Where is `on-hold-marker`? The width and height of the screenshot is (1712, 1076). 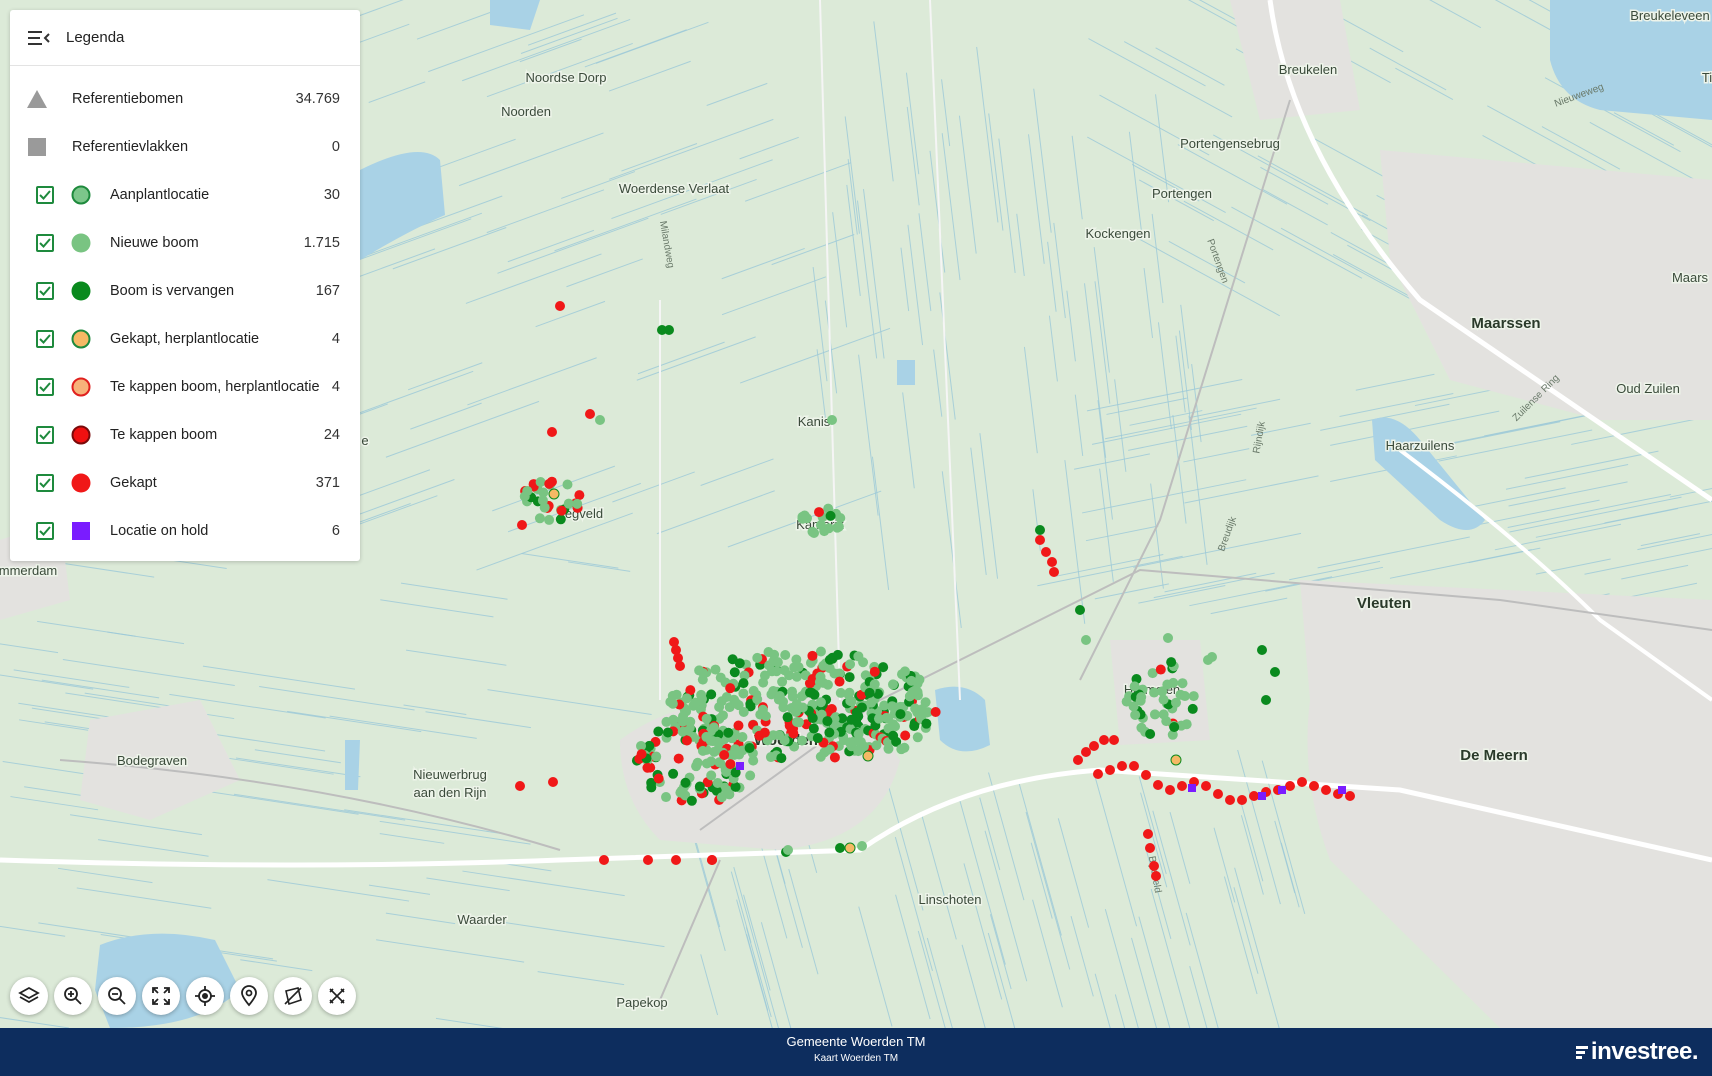
on-hold-marker is located at coordinates (740, 766).